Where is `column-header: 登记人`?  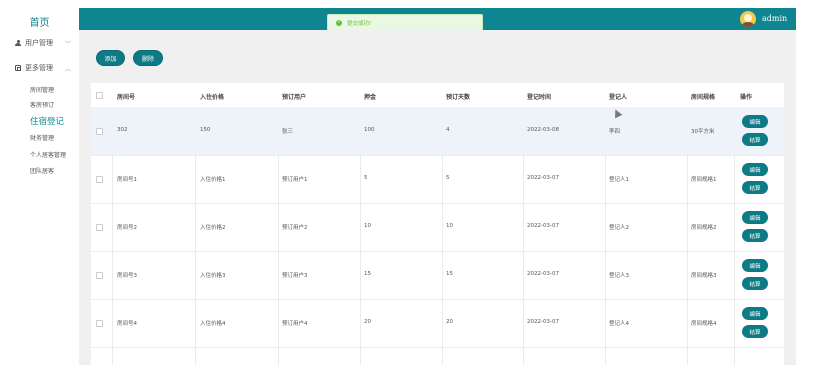 column-header: 登记人 is located at coordinates (618, 97).